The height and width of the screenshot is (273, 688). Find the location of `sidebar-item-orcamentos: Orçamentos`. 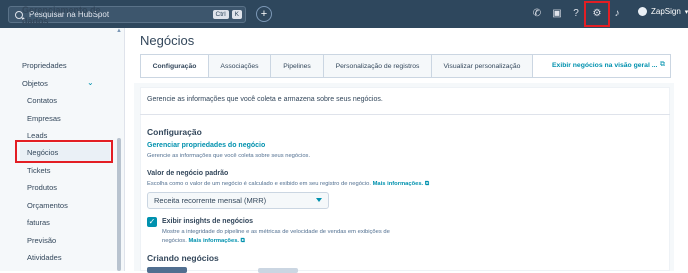

sidebar-item-orcamentos: Orçamentos is located at coordinates (47, 205).